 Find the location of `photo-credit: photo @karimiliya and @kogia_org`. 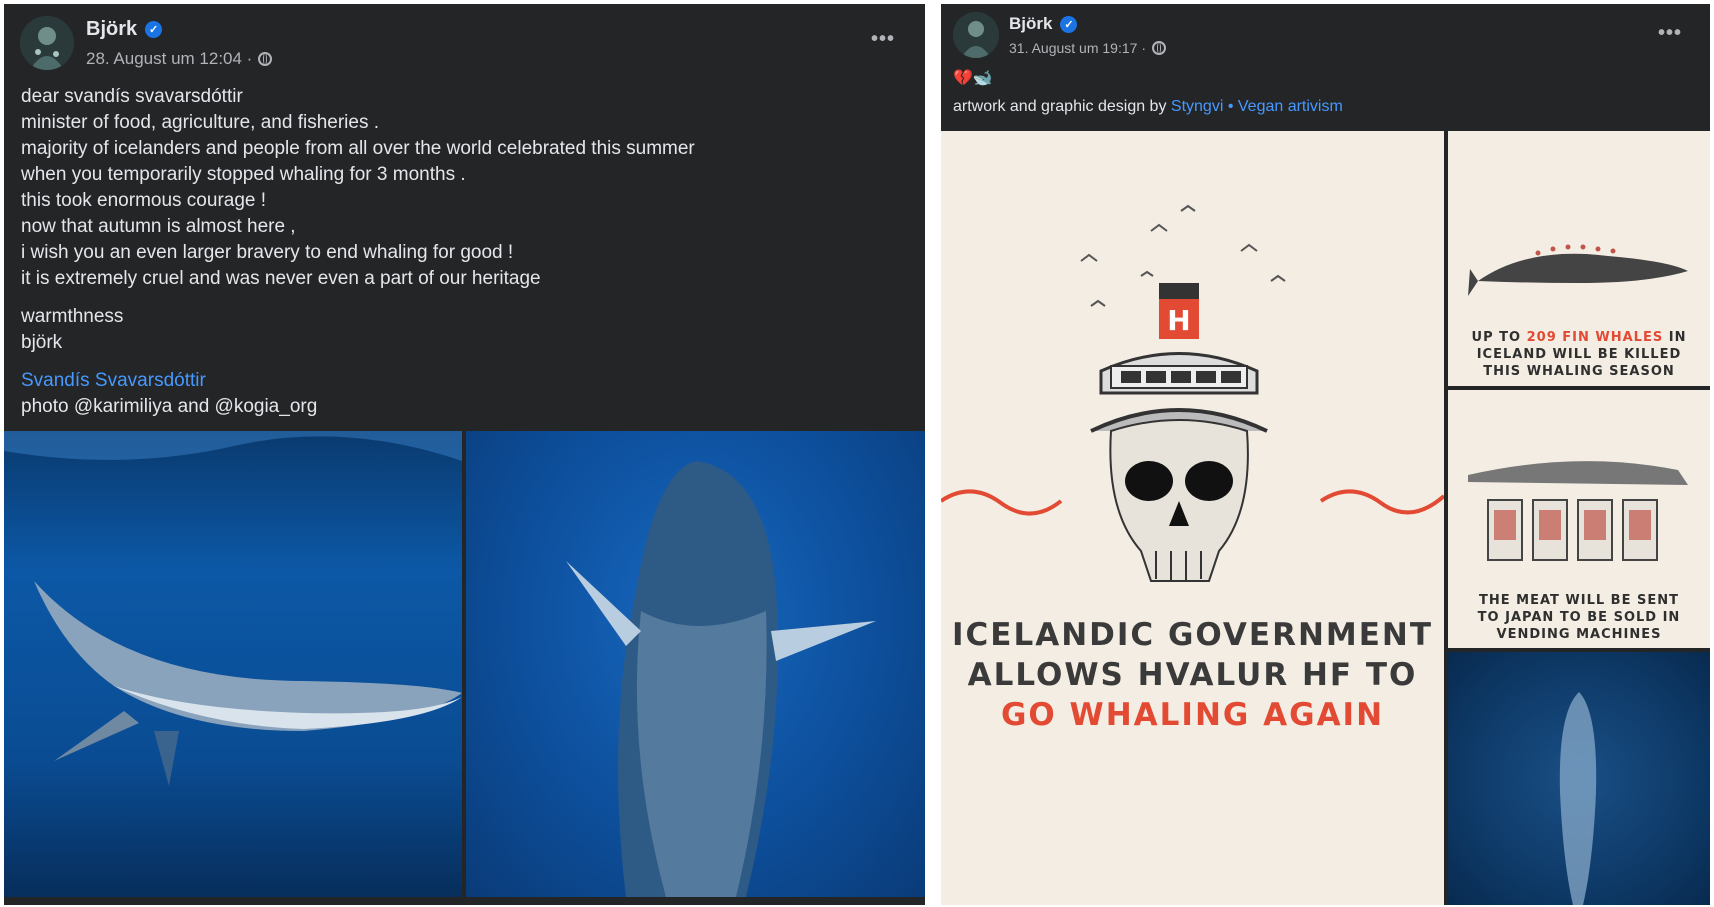

photo-credit: photo @karimiliya and @kogia_org is located at coordinates (169, 406).